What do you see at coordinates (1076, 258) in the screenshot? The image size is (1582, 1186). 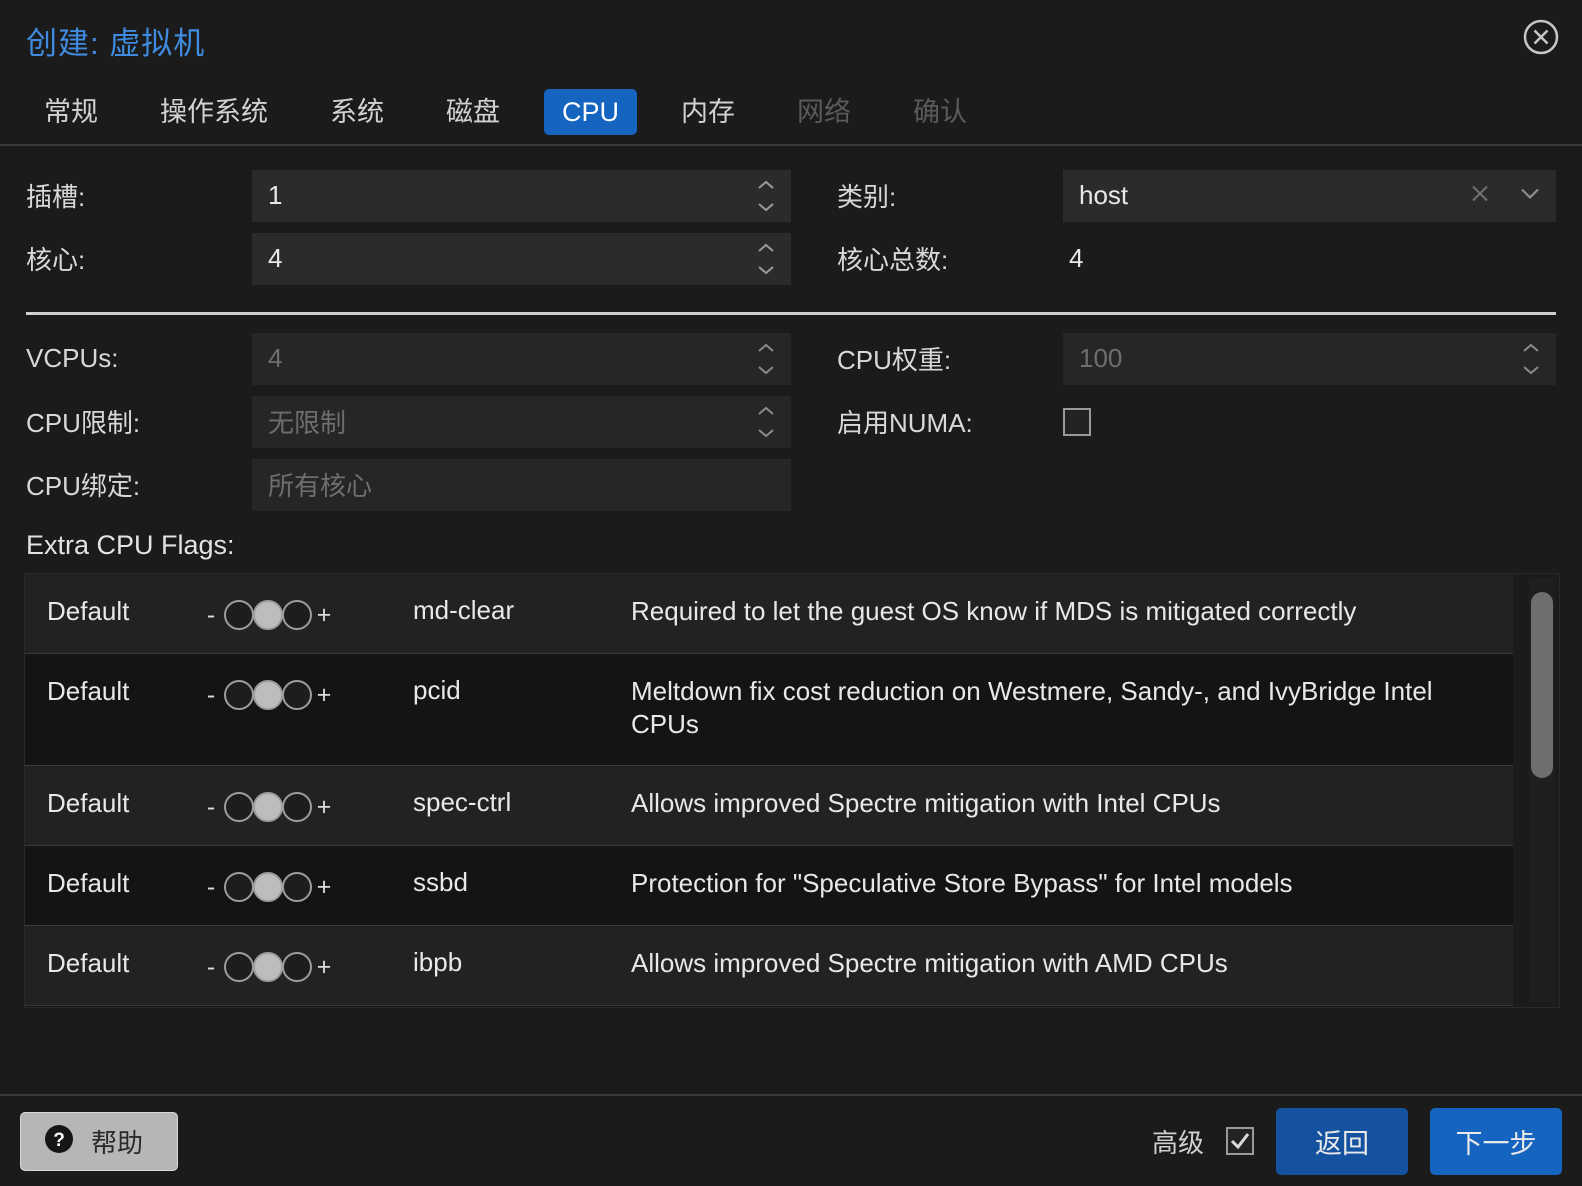 I see `total-cores-value: 4` at bounding box center [1076, 258].